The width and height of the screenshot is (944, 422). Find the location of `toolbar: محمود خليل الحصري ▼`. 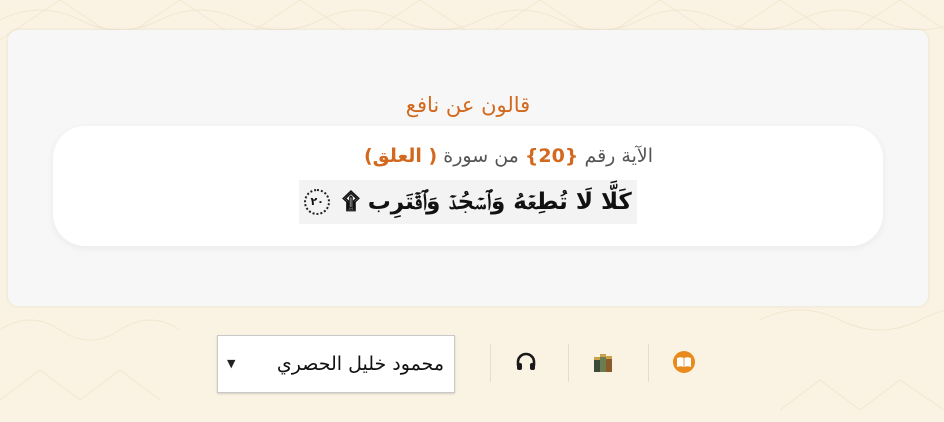

toolbar: محمود خليل الحصري ▼ is located at coordinates (469, 362).